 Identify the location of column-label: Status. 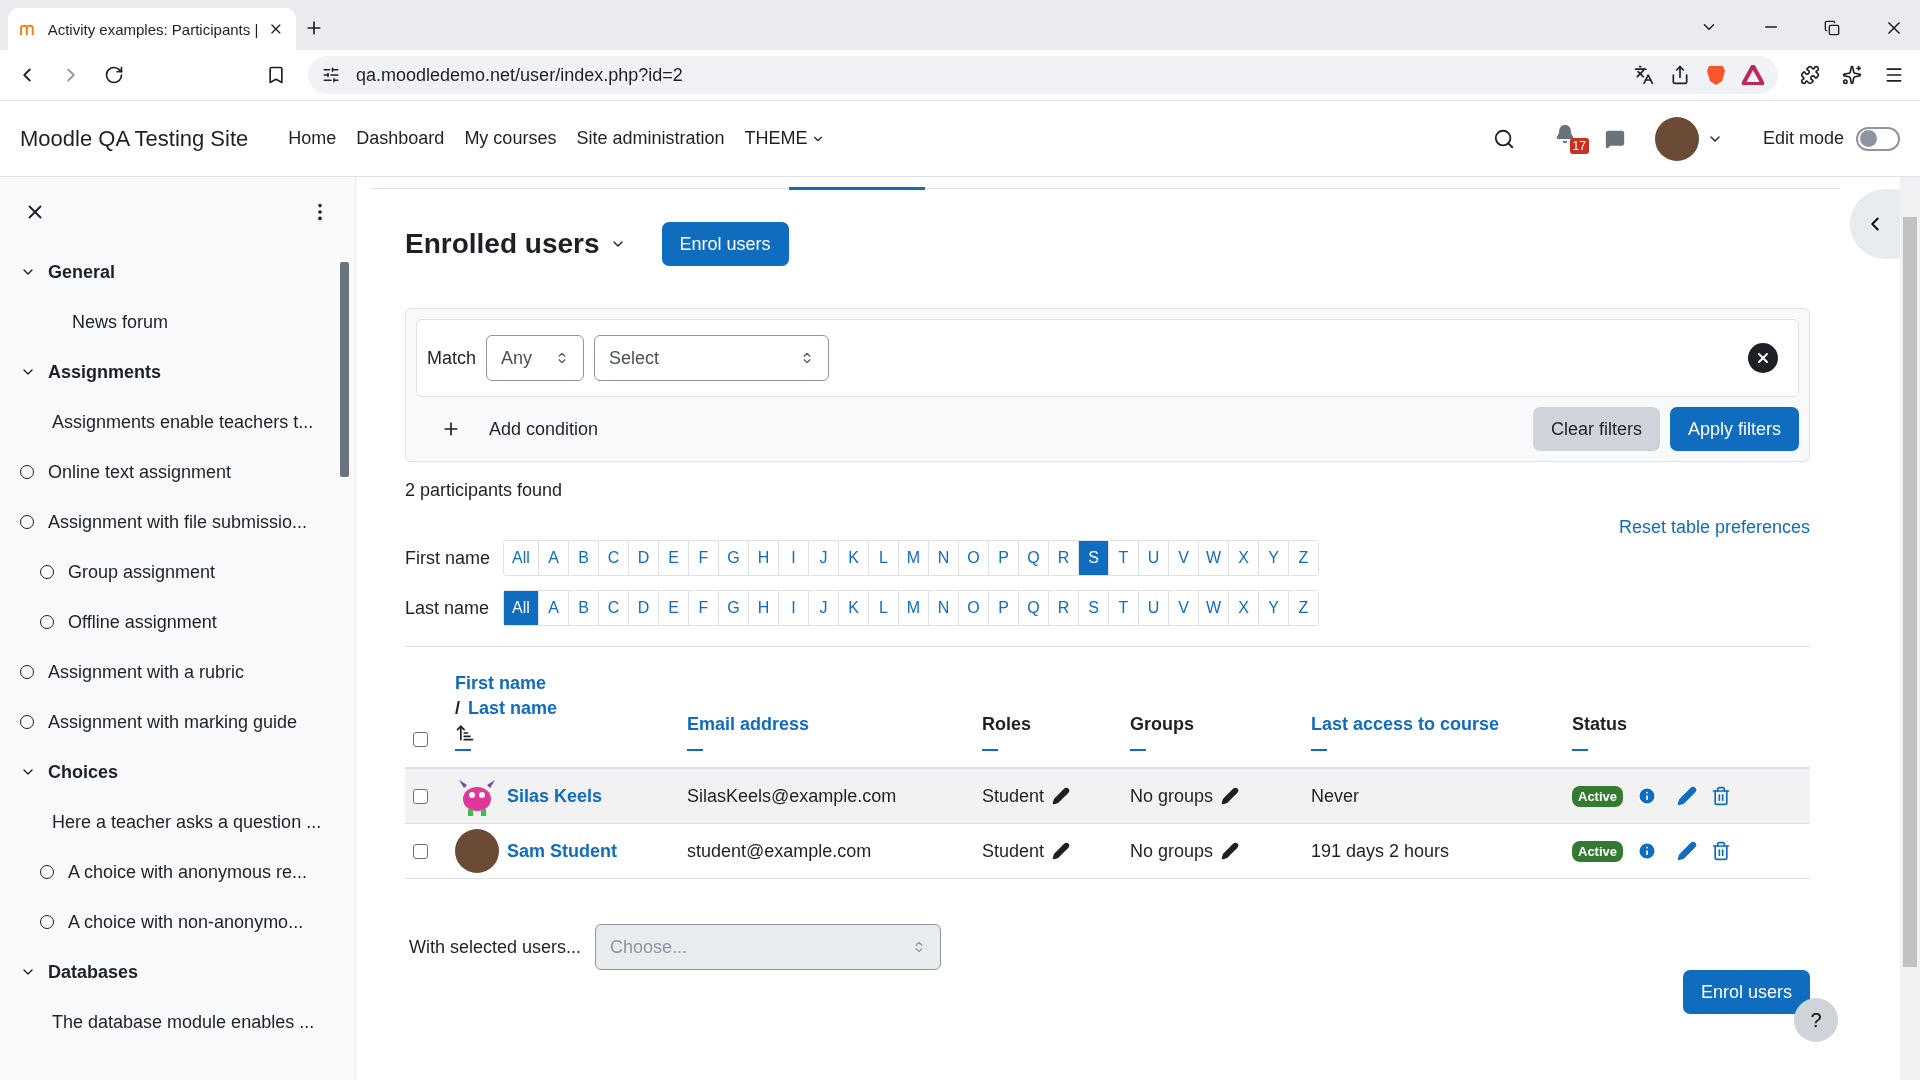
(1599, 724).